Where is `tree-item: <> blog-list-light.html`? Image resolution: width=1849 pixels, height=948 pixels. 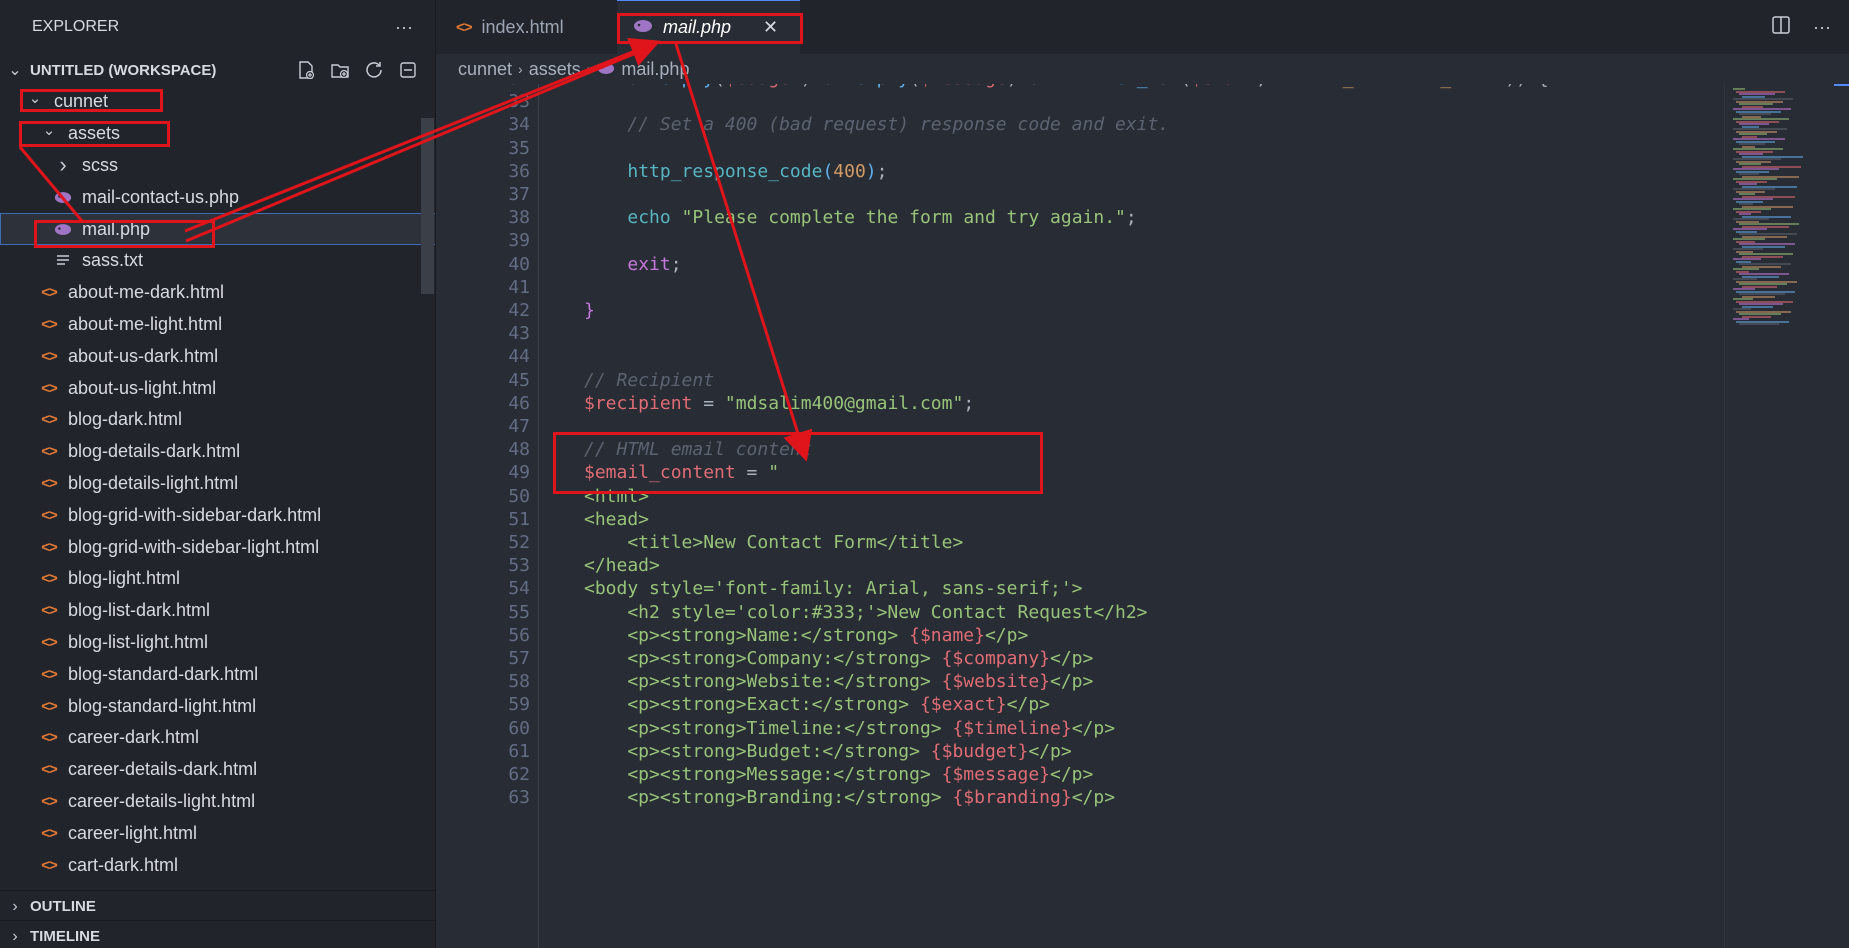 tree-item: <> blog-list-light.html is located at coordinates (217, 643).